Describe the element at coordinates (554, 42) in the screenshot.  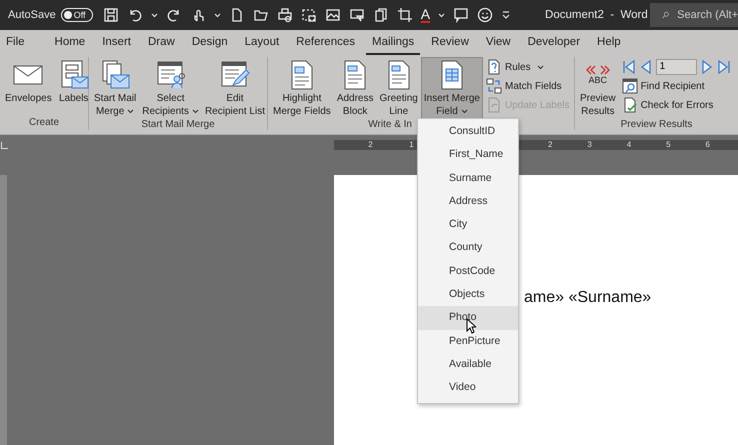
I see `ribbon-tab: Developer` at that location.